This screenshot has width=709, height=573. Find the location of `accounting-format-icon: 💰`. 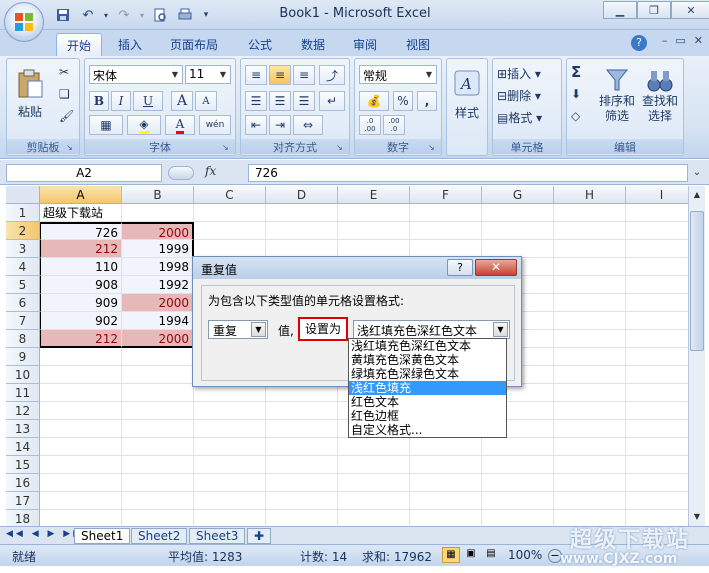

accounting-format-icon: 💰 is located at coordinates (374, 101).